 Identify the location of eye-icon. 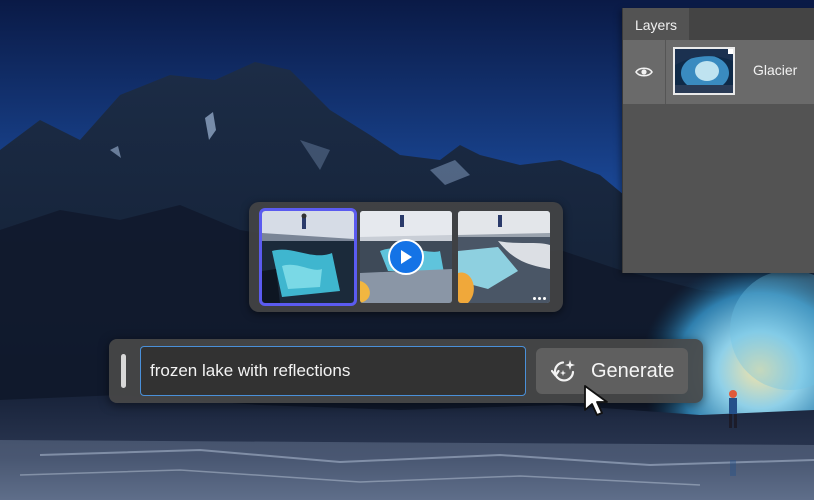
(644, 72).